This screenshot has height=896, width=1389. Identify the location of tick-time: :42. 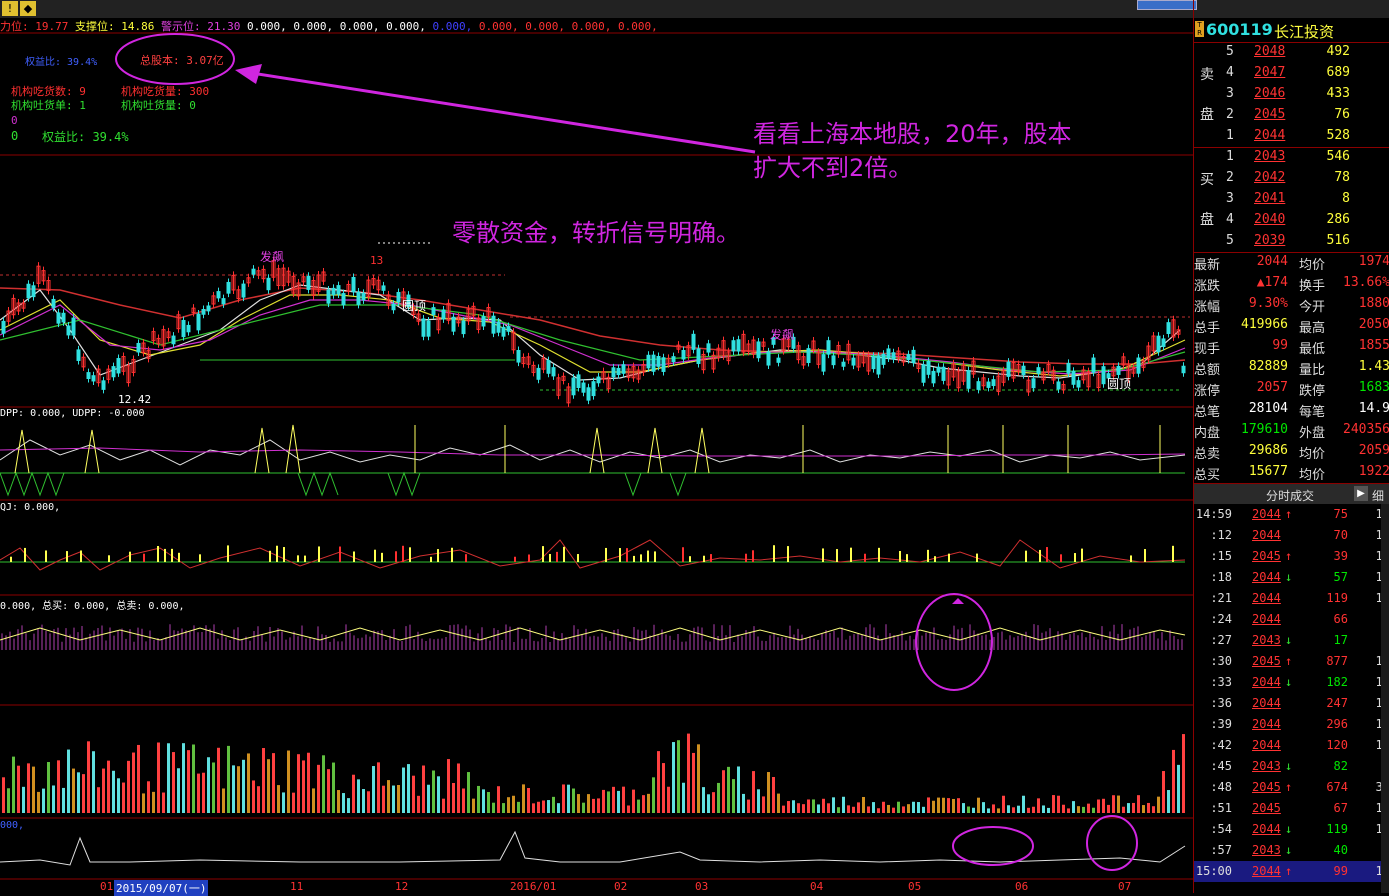
(1221, 745).